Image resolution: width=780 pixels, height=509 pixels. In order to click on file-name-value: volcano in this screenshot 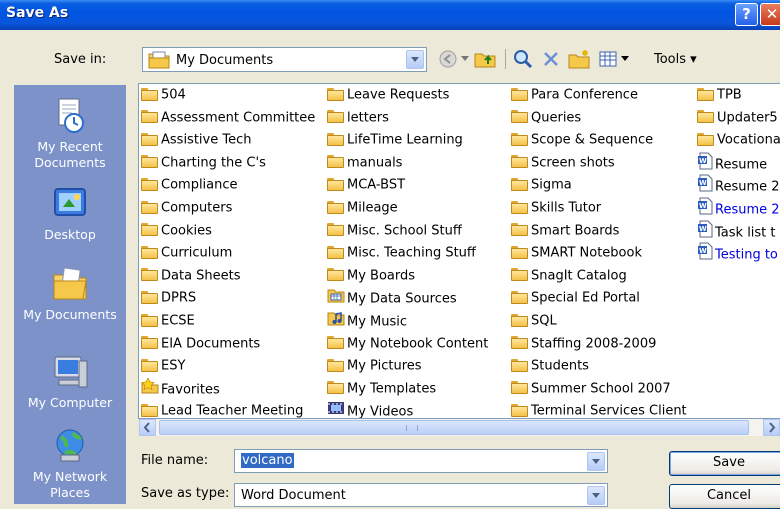, I will do `click(267, 460)`.